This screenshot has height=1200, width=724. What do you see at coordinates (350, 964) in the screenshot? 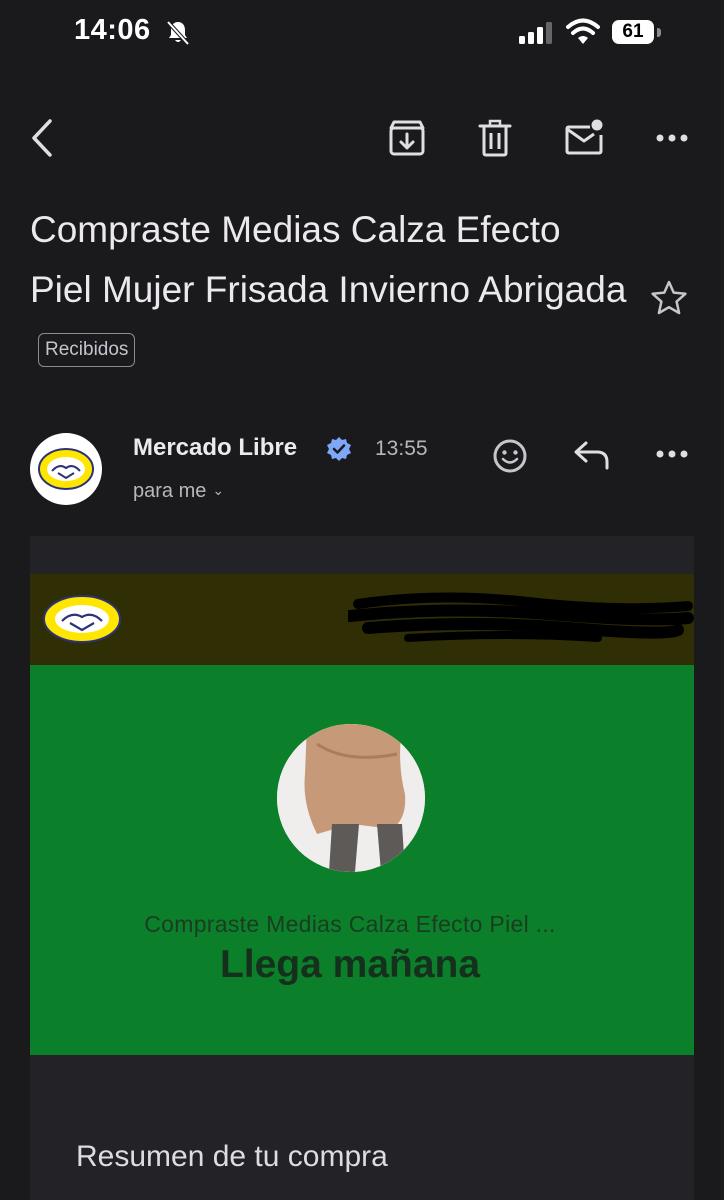
I see `delivery-status: Llega mañana` at bounding box center [350, 964].